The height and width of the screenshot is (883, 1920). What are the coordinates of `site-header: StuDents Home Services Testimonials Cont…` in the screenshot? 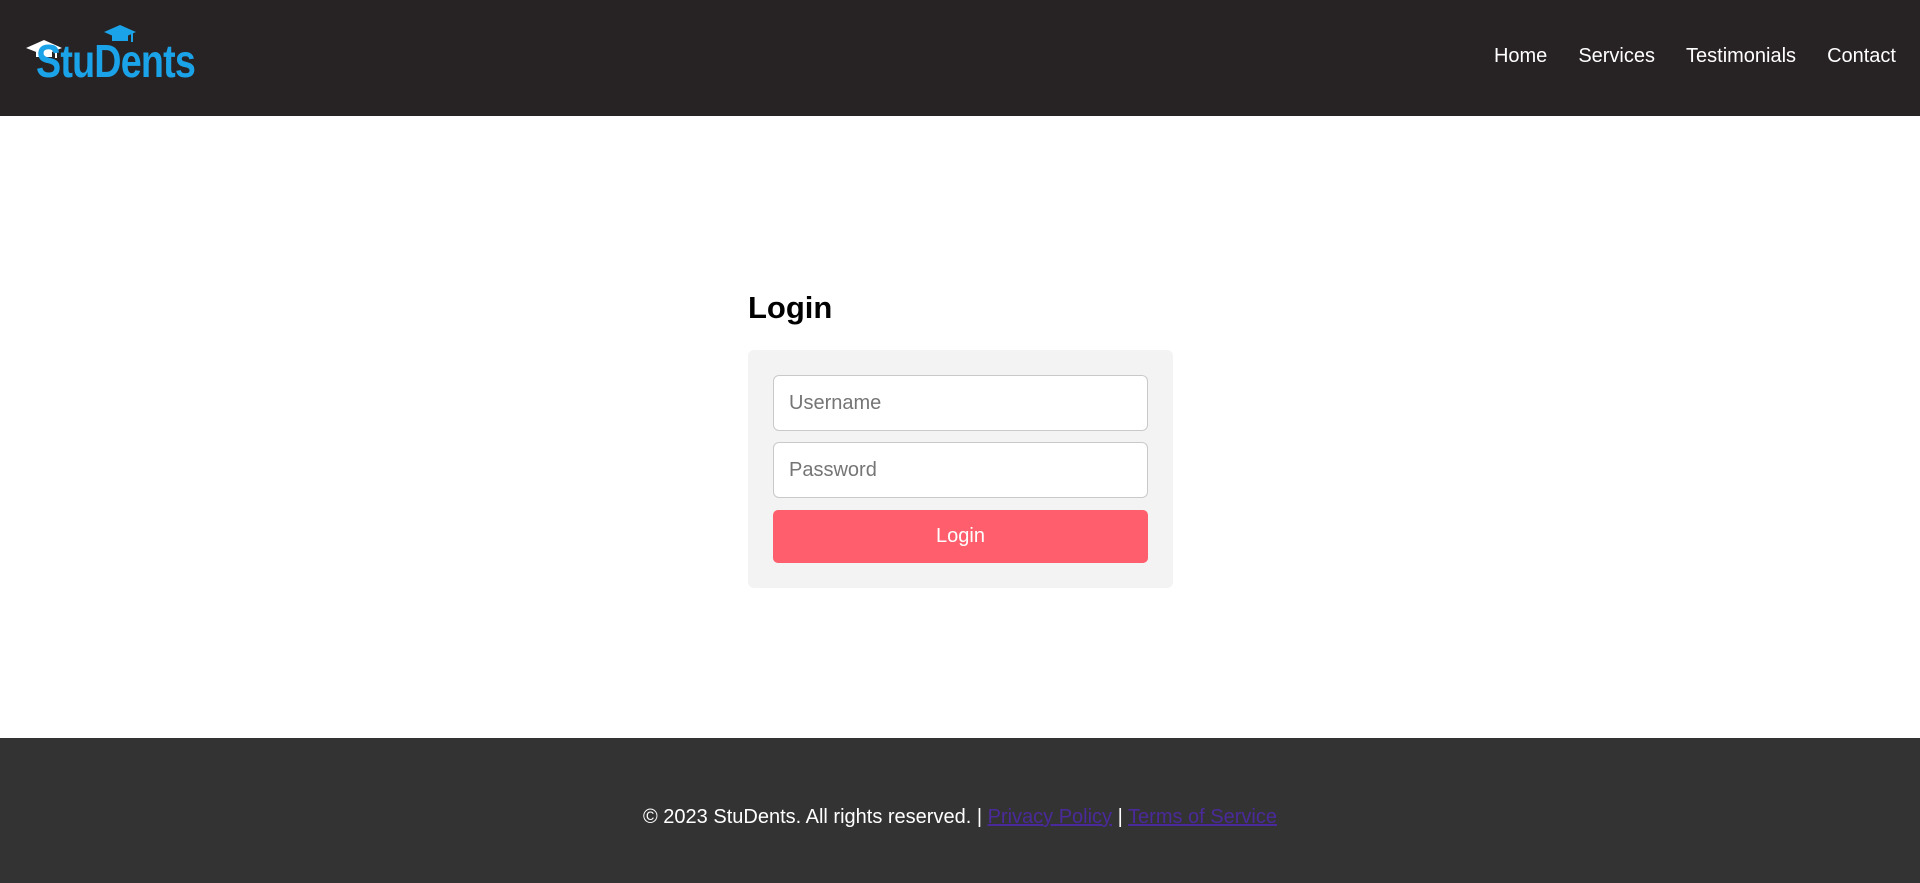 It's located at (960, 58).